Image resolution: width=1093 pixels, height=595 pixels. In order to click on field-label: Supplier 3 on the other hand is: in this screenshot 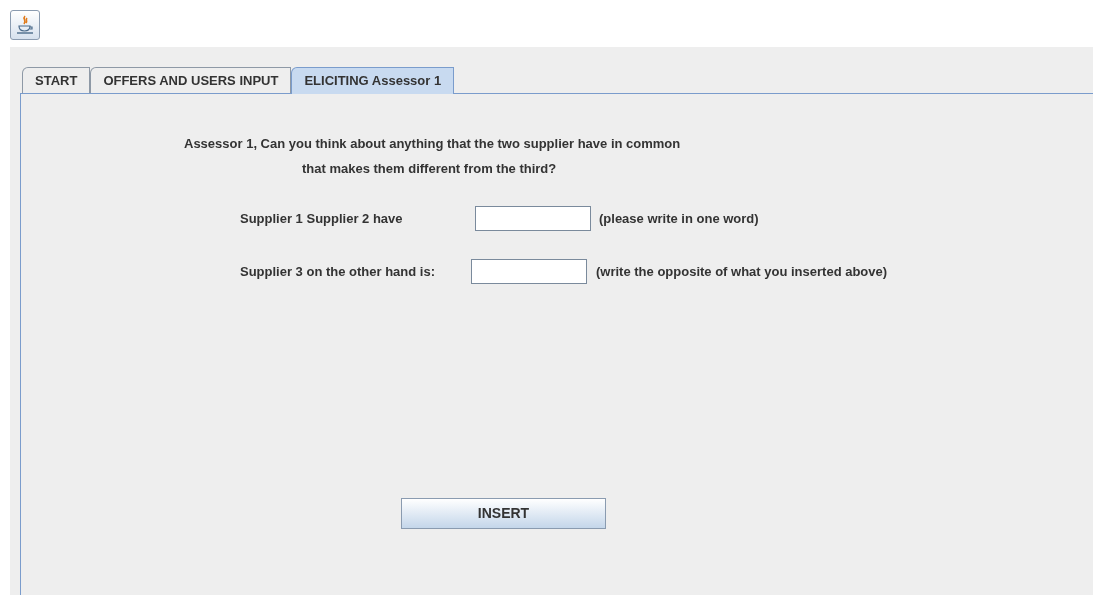, I will do `click(338, 271)`.